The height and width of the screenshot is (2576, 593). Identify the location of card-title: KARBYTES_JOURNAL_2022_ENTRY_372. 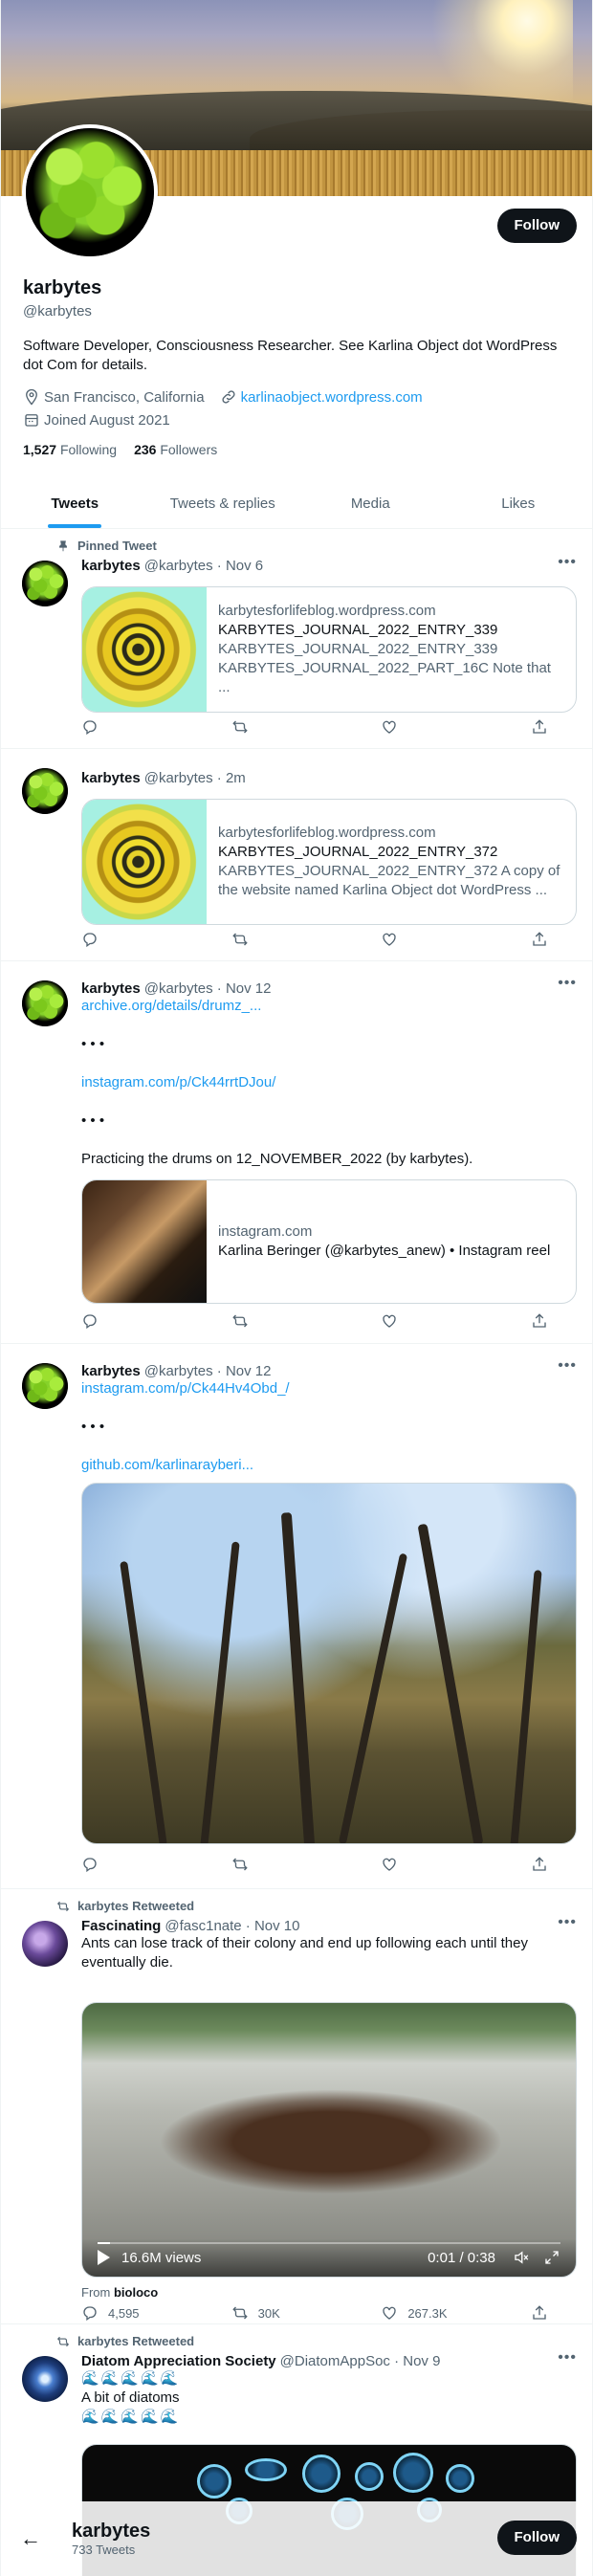
(358, 852).